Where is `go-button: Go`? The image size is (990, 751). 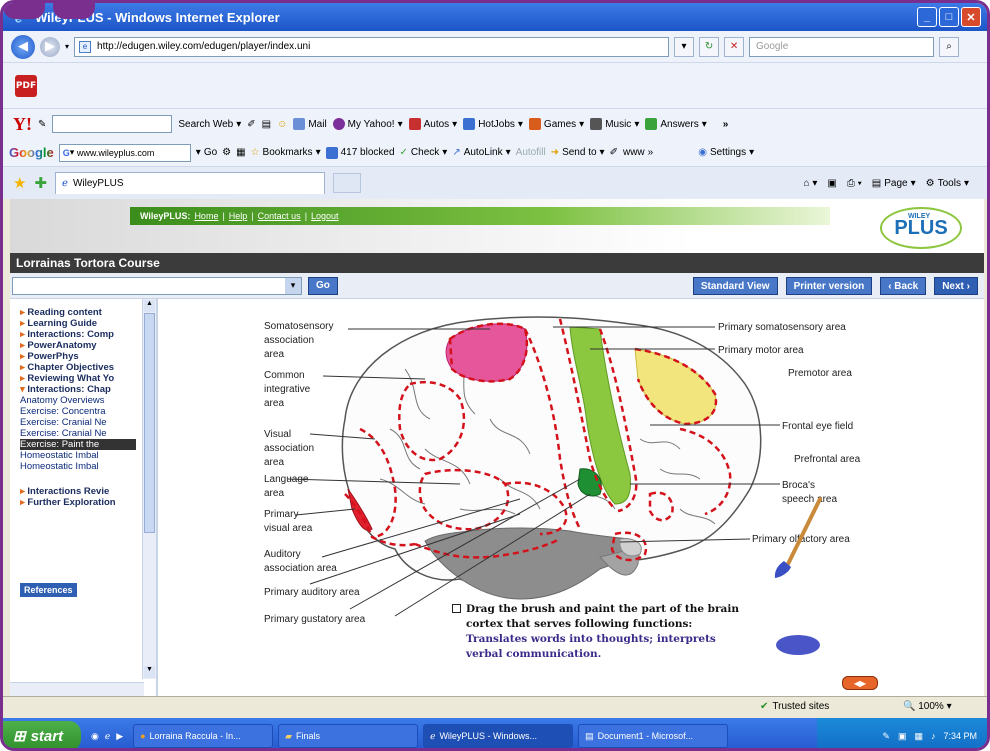
go-button: Go is located at coordinates (323, 285).